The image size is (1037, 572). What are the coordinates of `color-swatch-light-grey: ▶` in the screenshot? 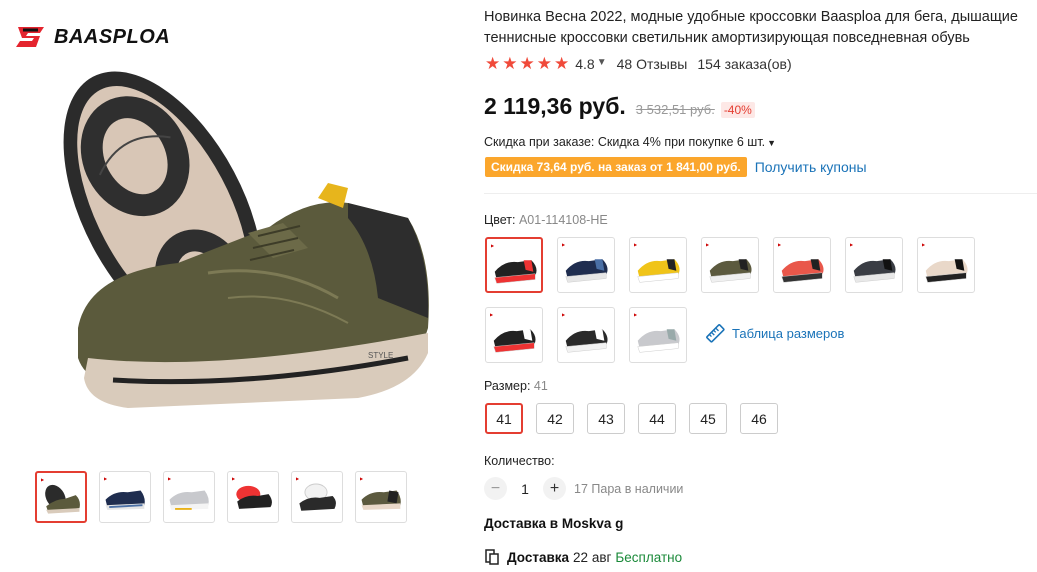 It's located at (658, 335).